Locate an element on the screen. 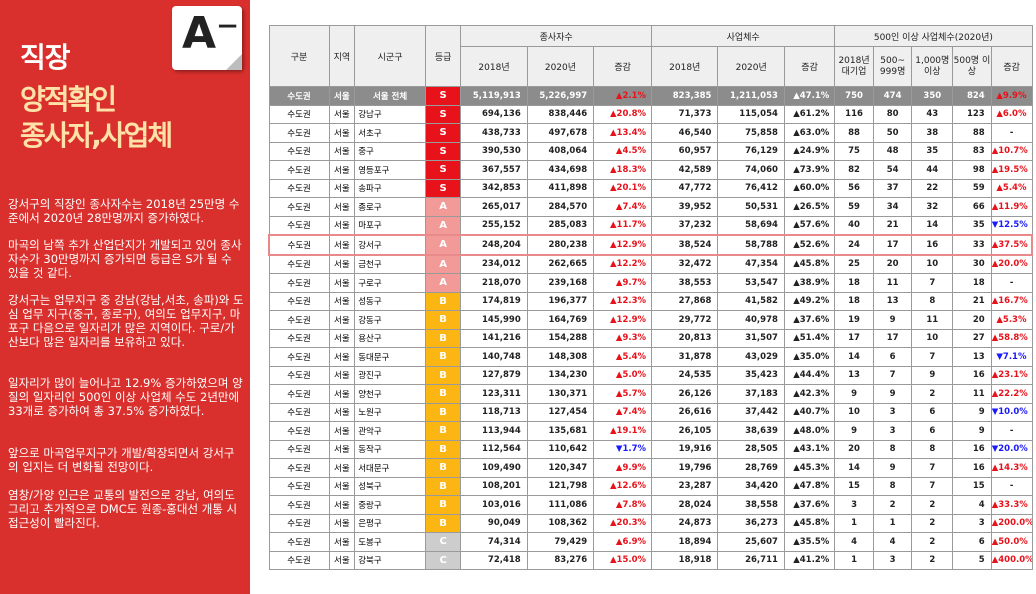  cell-big-1000: 8 is located at coordinates (932, 449).